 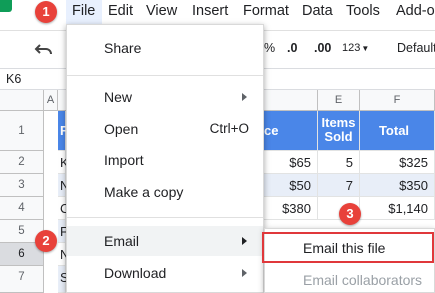 What do you see at coordinates (135, 273) in the screenshot?
I see `menu-item-label: Download` at bounding box center [135, 273].